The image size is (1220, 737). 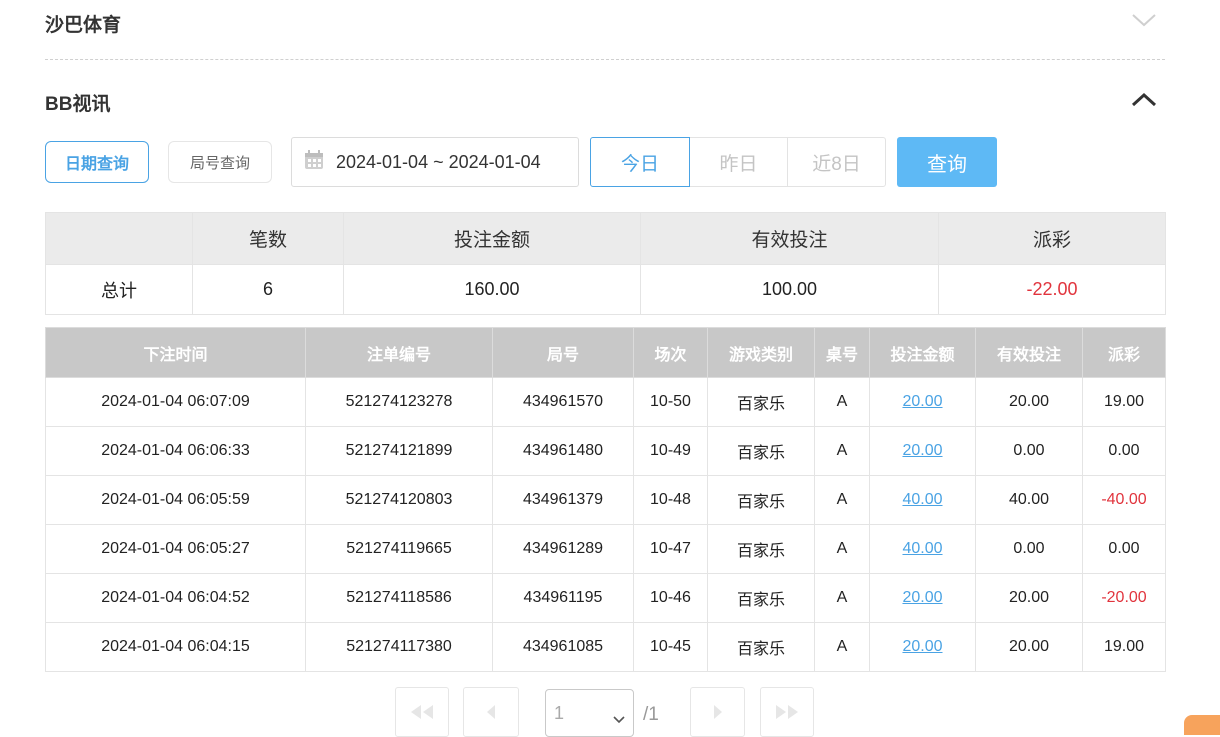 I want to click on col-header-bet-time: 下注时间, so click(x=175, y=352).